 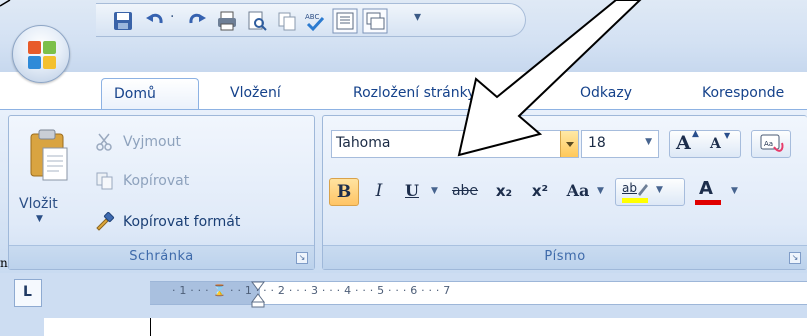 I want to click on bold-label: B, so click(x=344, y=192).